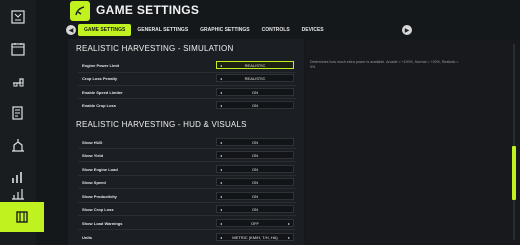  I want to click on section-title-hud: REALISTIC HARVESTING - HUD & VISUALS, so click(161, 124).